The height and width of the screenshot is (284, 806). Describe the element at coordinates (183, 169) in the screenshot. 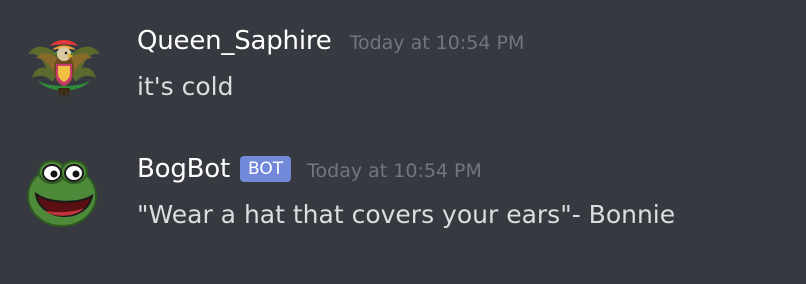

I see `username: BogBot` at that location.